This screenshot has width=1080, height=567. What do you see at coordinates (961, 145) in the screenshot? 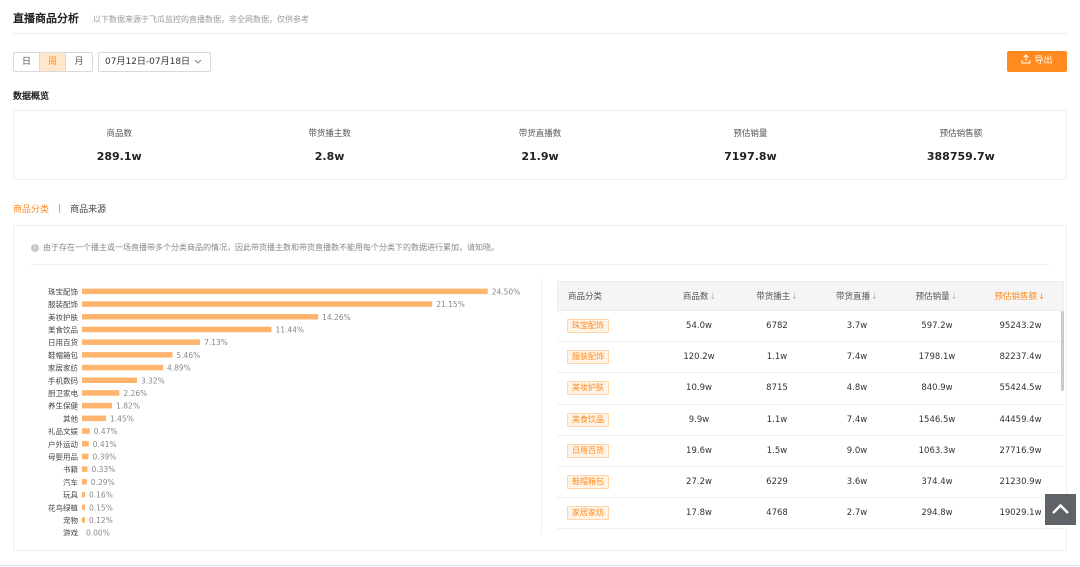
I see `overview-item-sales-amount: 预估销售额 388759.7w` at bounding box center [961, 145].